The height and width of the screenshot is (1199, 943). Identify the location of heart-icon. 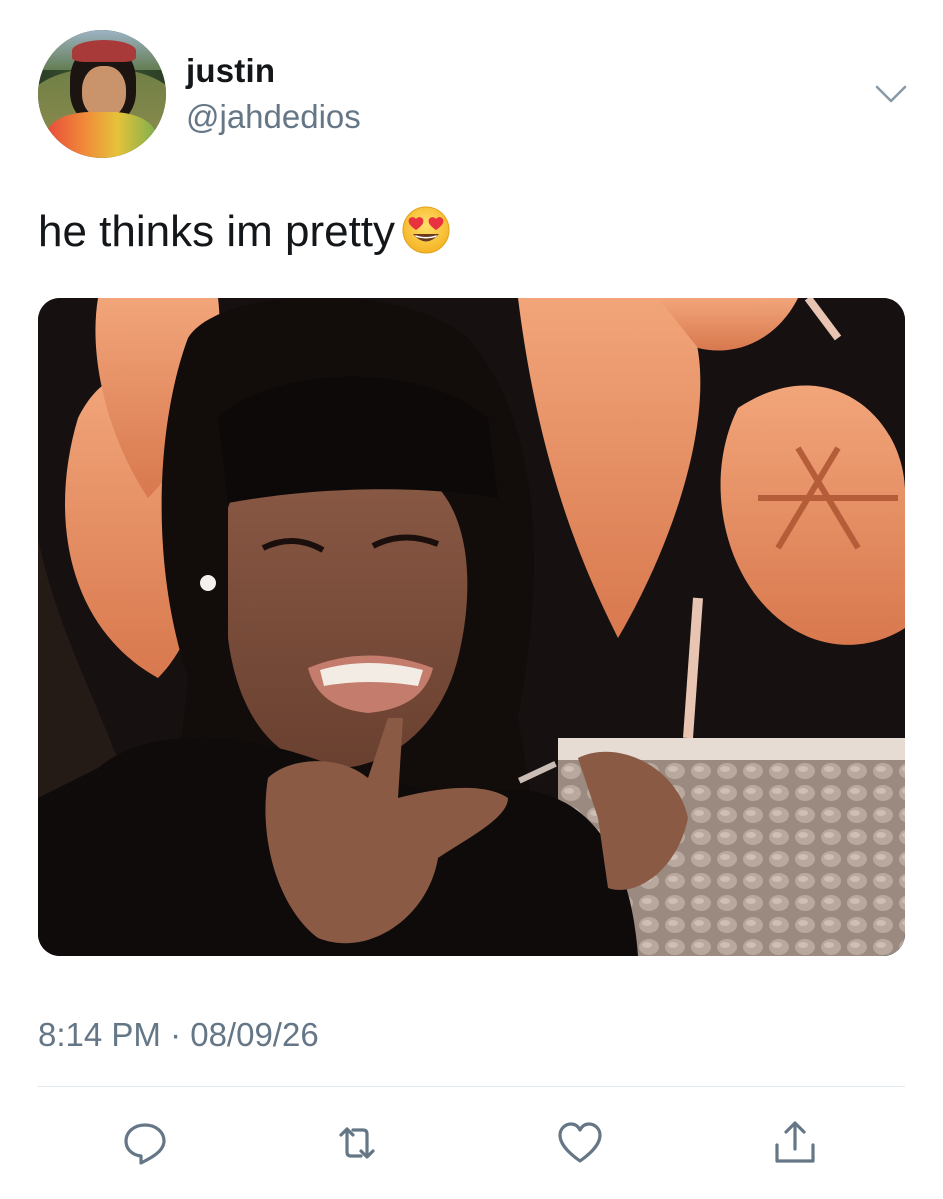
(580, 1142).